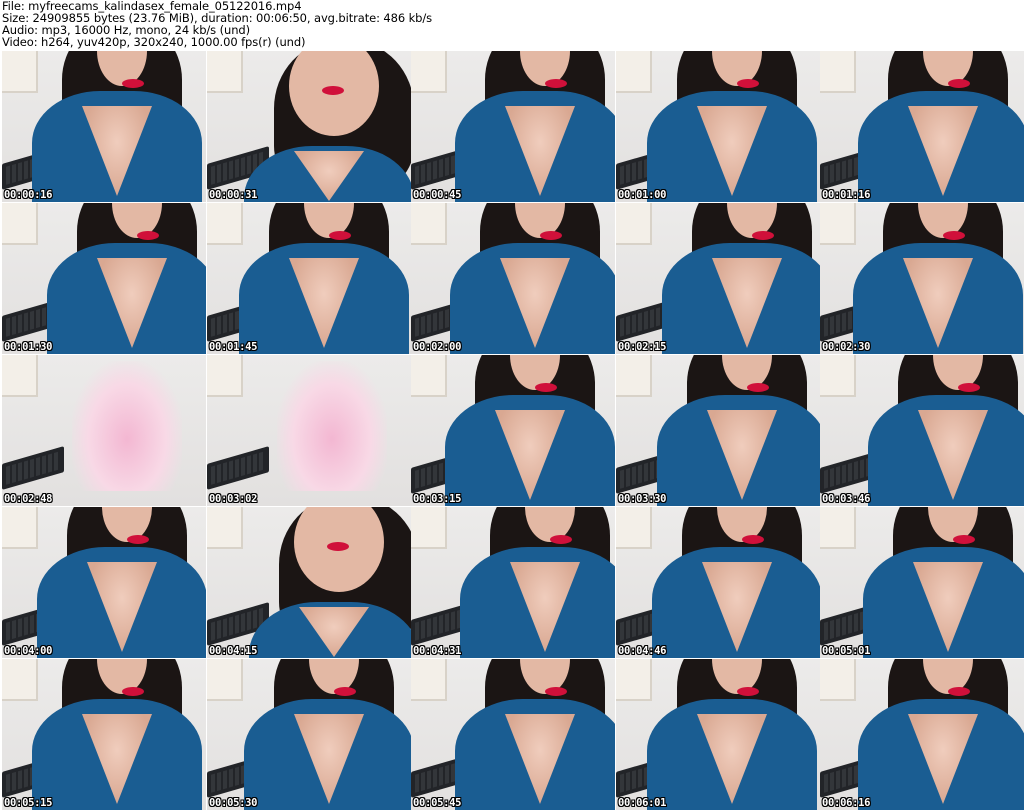  Describe the element at coordinates (718, 278) in the screenshot. I see `video-thumbnail: 00:02:15` at that location.